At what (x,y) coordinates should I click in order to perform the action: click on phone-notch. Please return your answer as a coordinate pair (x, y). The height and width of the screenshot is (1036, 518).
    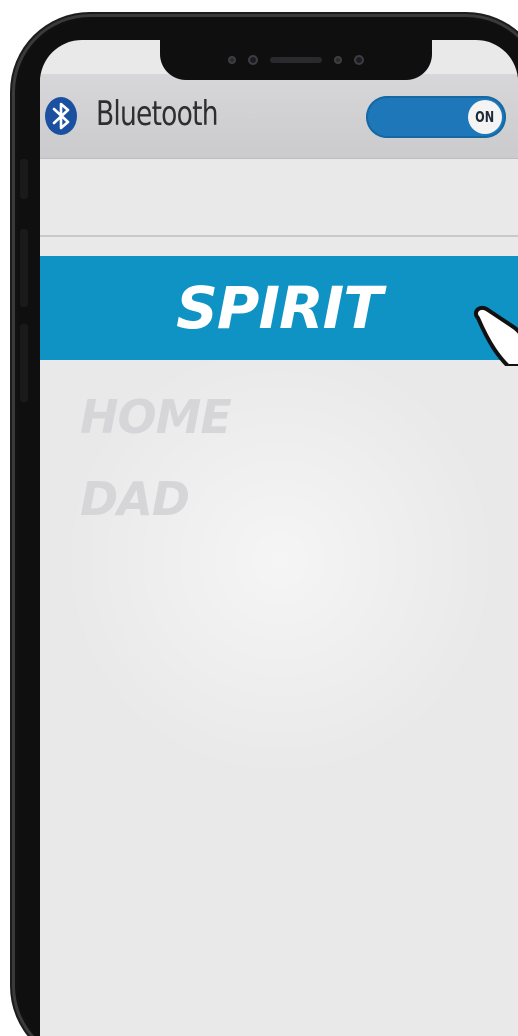
    Looking at the image, I should click on (296, 60).